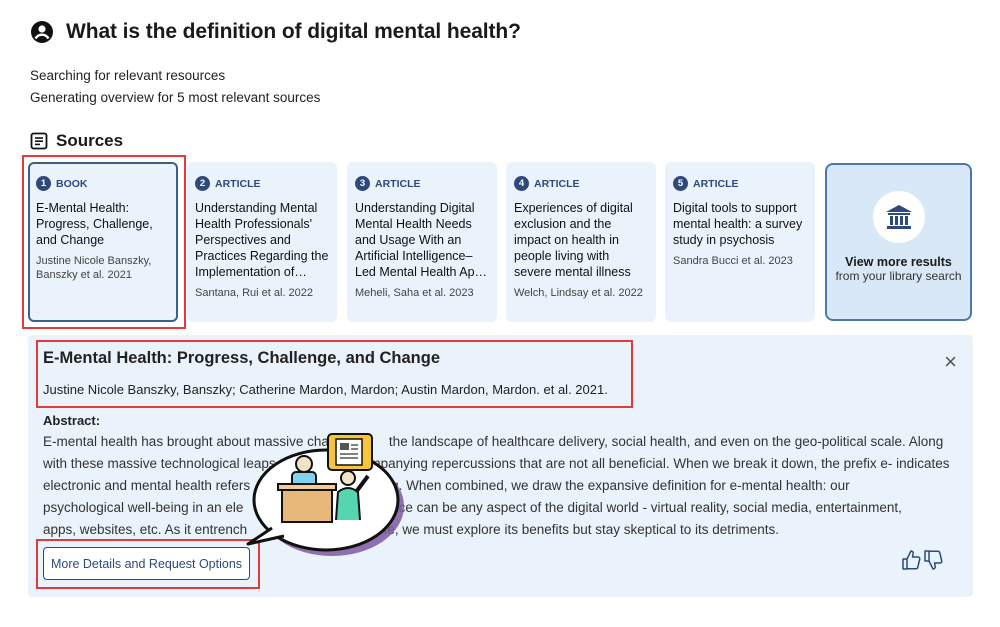 The height and width of the screenshot is (627, 1000). I want to click on view-more-sublabel: from your library search, so click(898, 276).